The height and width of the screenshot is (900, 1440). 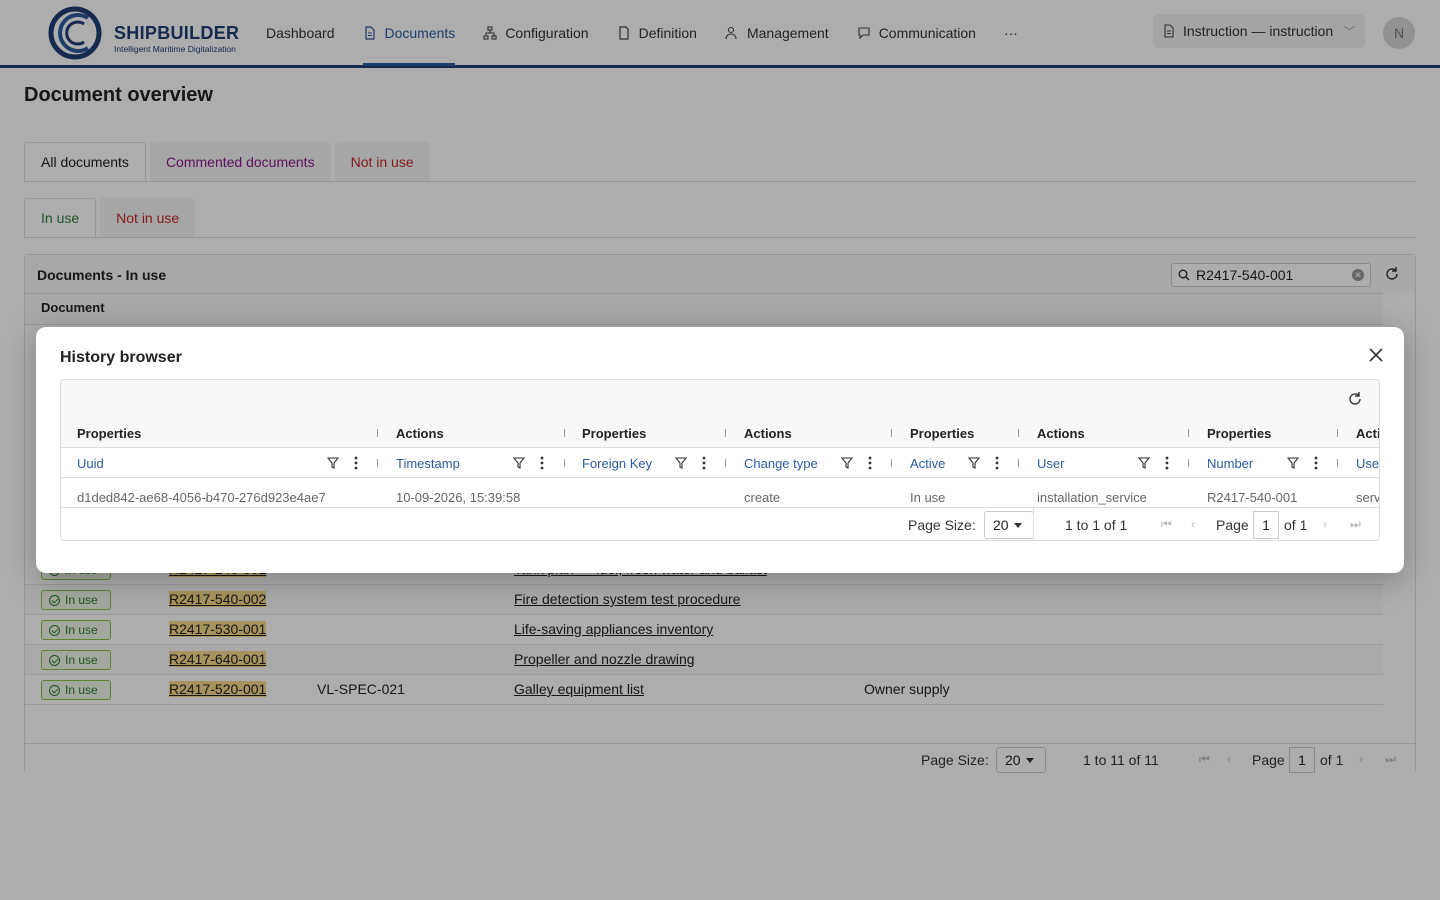 I want to click on column-header-user: User, so click(x=1071, y=463).